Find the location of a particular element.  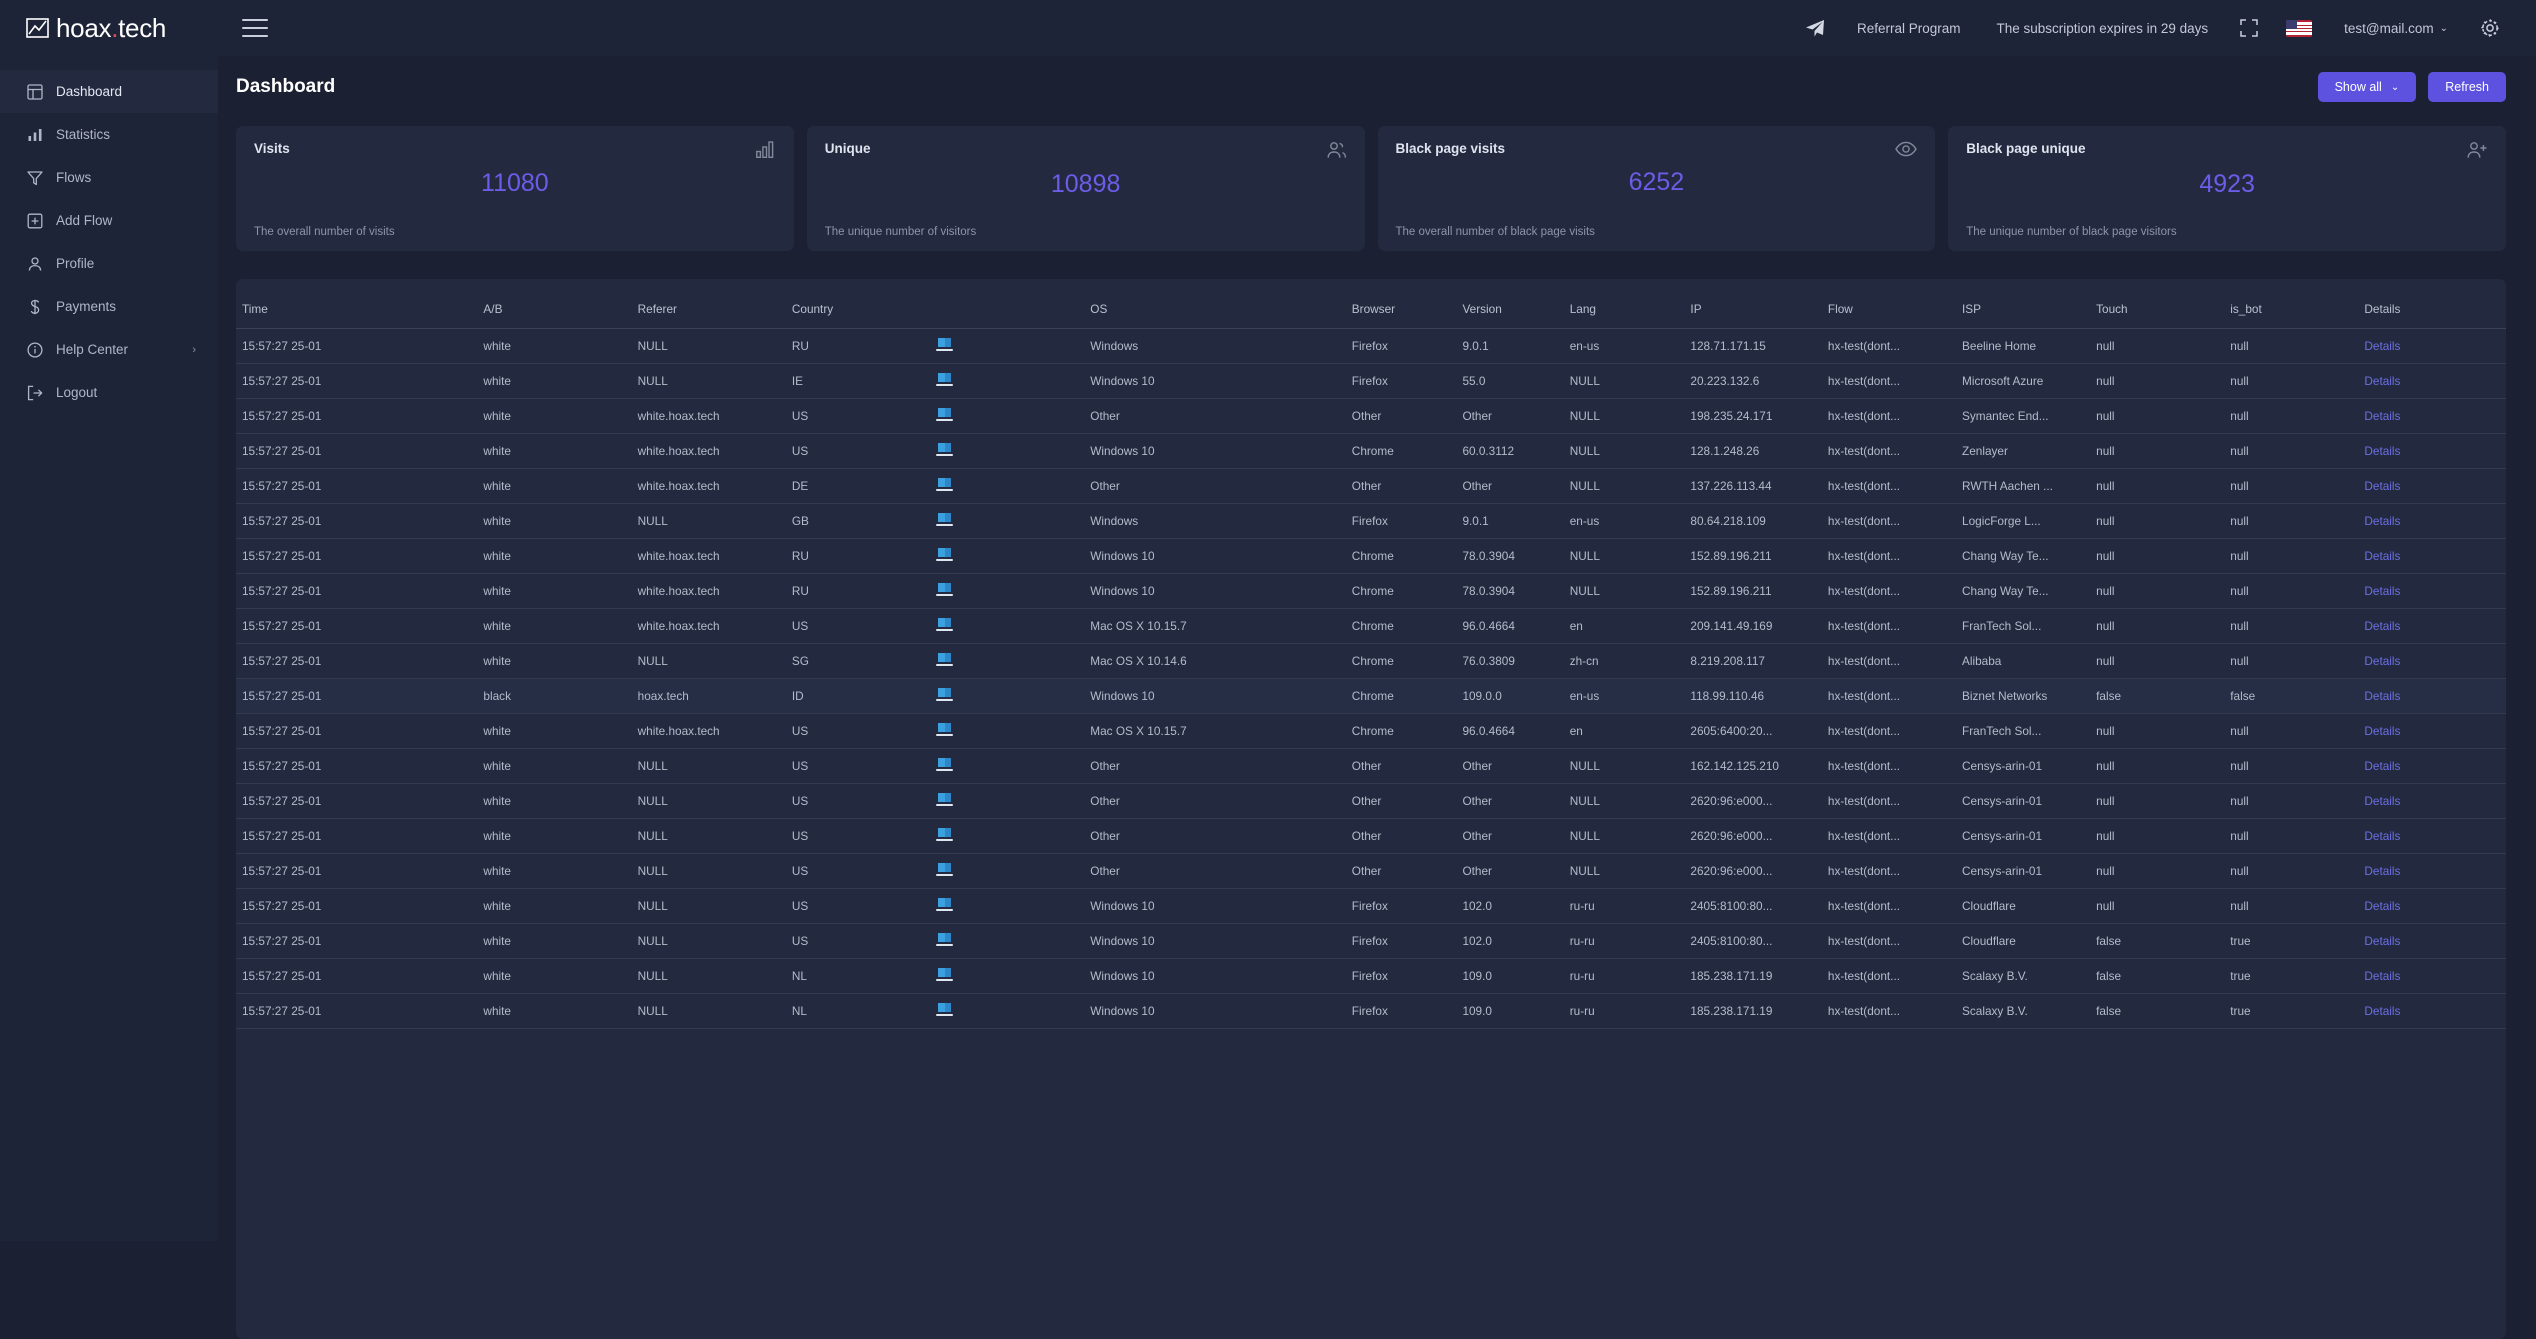

column-header-os: OS is located at coordinates (1215, 311).